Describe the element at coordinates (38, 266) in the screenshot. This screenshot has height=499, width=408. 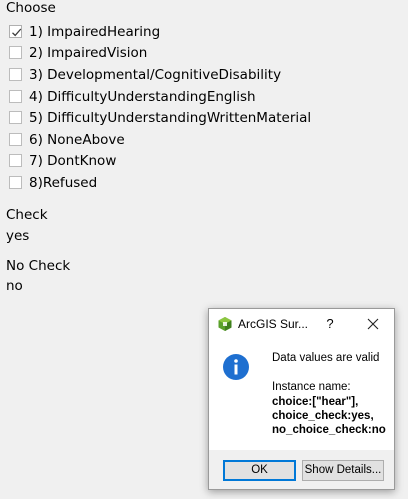
I see `no-check-title: No Check` at that location.